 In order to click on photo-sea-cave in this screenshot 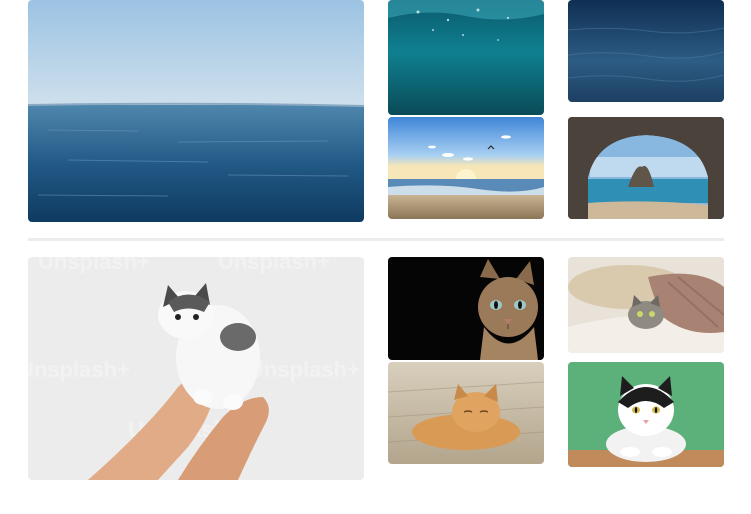, I will do `click(646, 168)`.